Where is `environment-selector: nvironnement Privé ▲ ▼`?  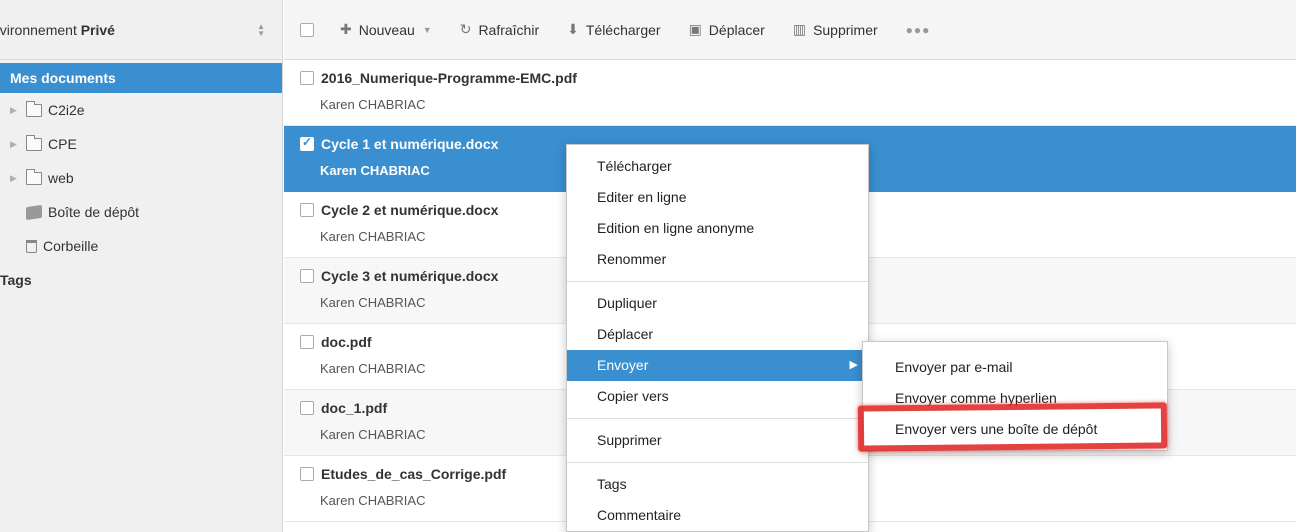
environment-selector: nvironnement Privé ▲ ▼ is located at coordinates (141, 30).